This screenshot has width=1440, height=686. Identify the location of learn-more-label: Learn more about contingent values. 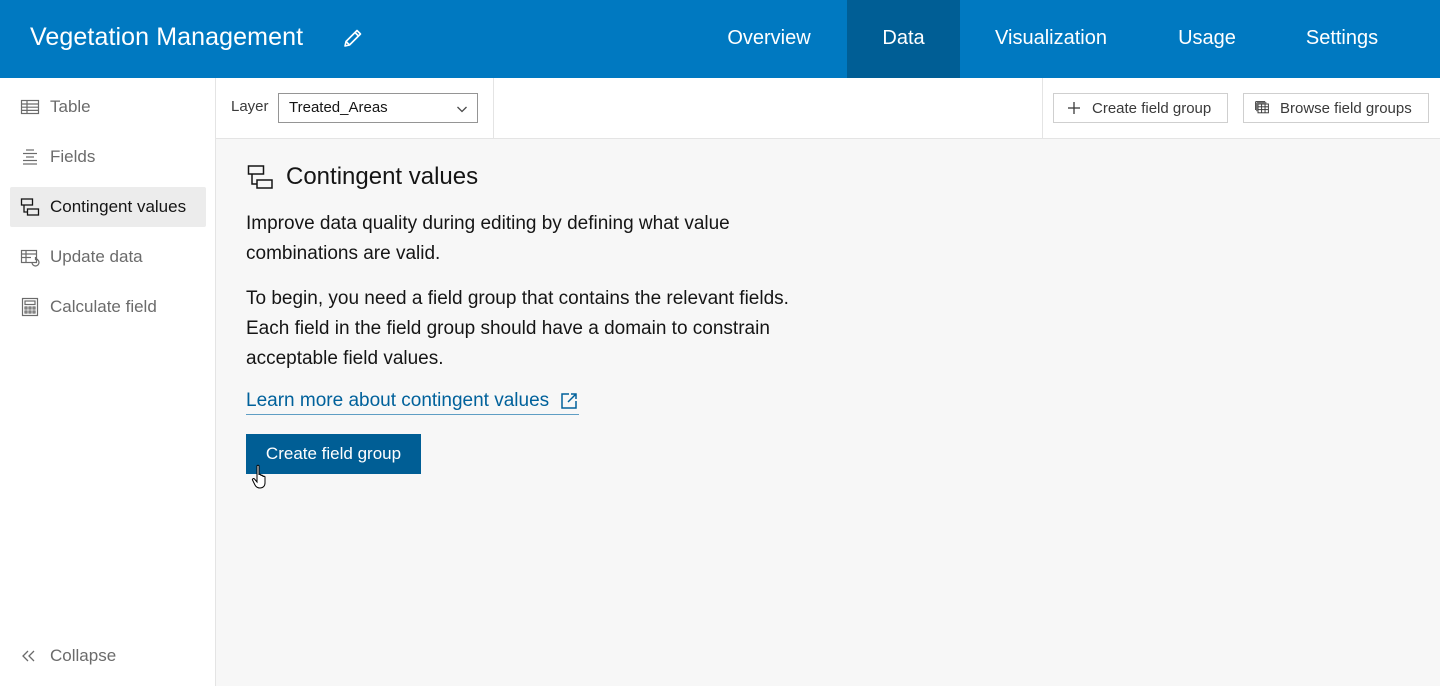
(398, 400).